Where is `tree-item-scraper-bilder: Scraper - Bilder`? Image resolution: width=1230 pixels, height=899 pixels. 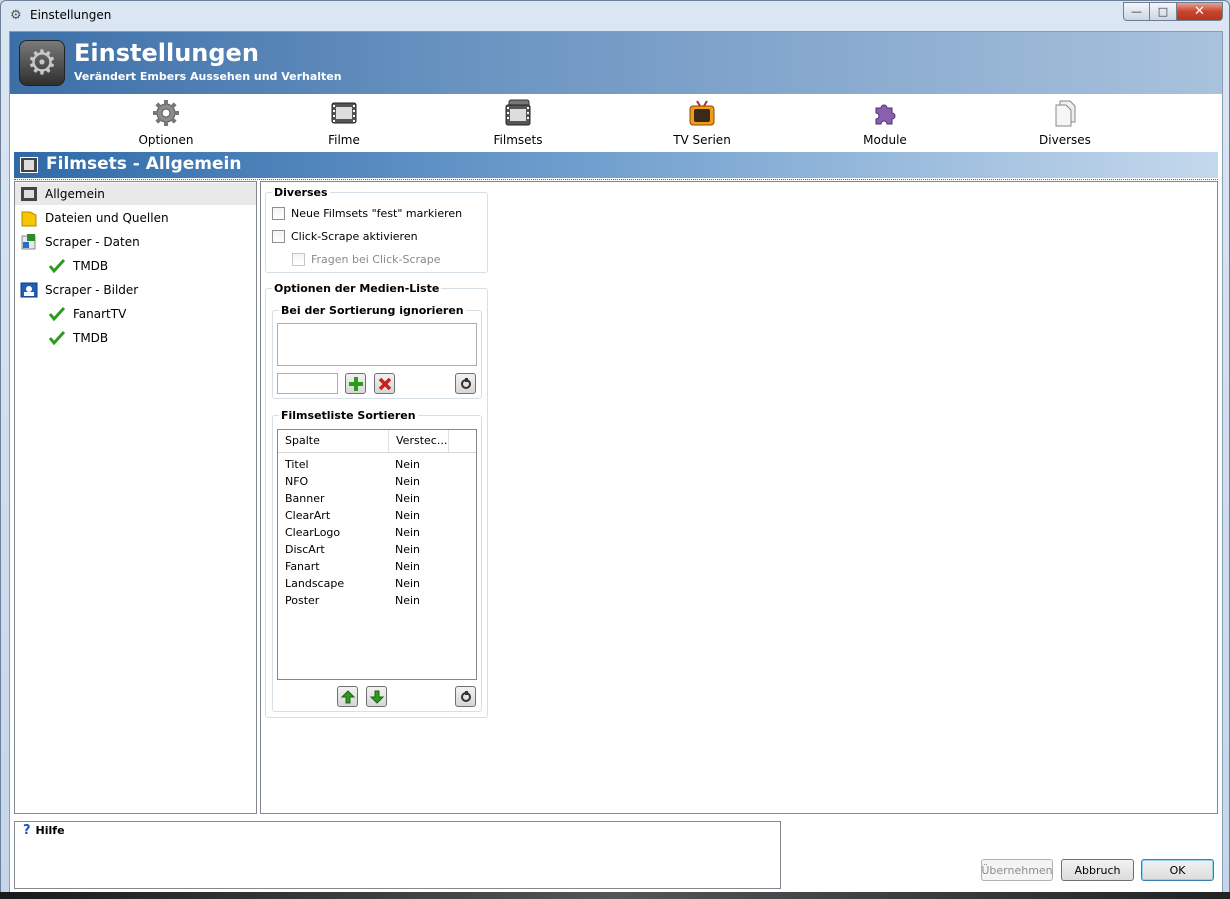
tree-item-scraper-bilder: Scraper - Bilder is located at coordinates (79, 290).